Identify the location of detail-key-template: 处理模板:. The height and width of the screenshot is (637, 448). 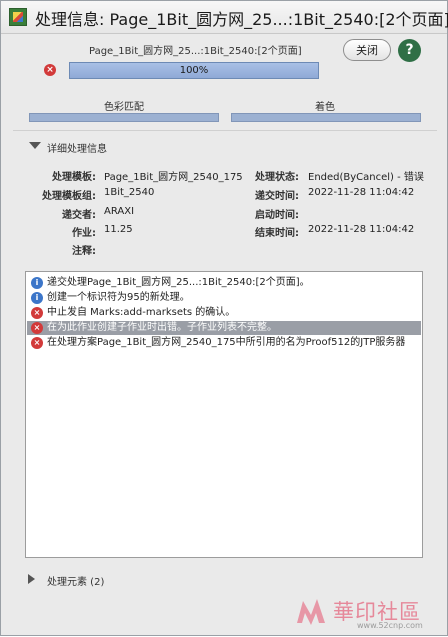
(74, 177).